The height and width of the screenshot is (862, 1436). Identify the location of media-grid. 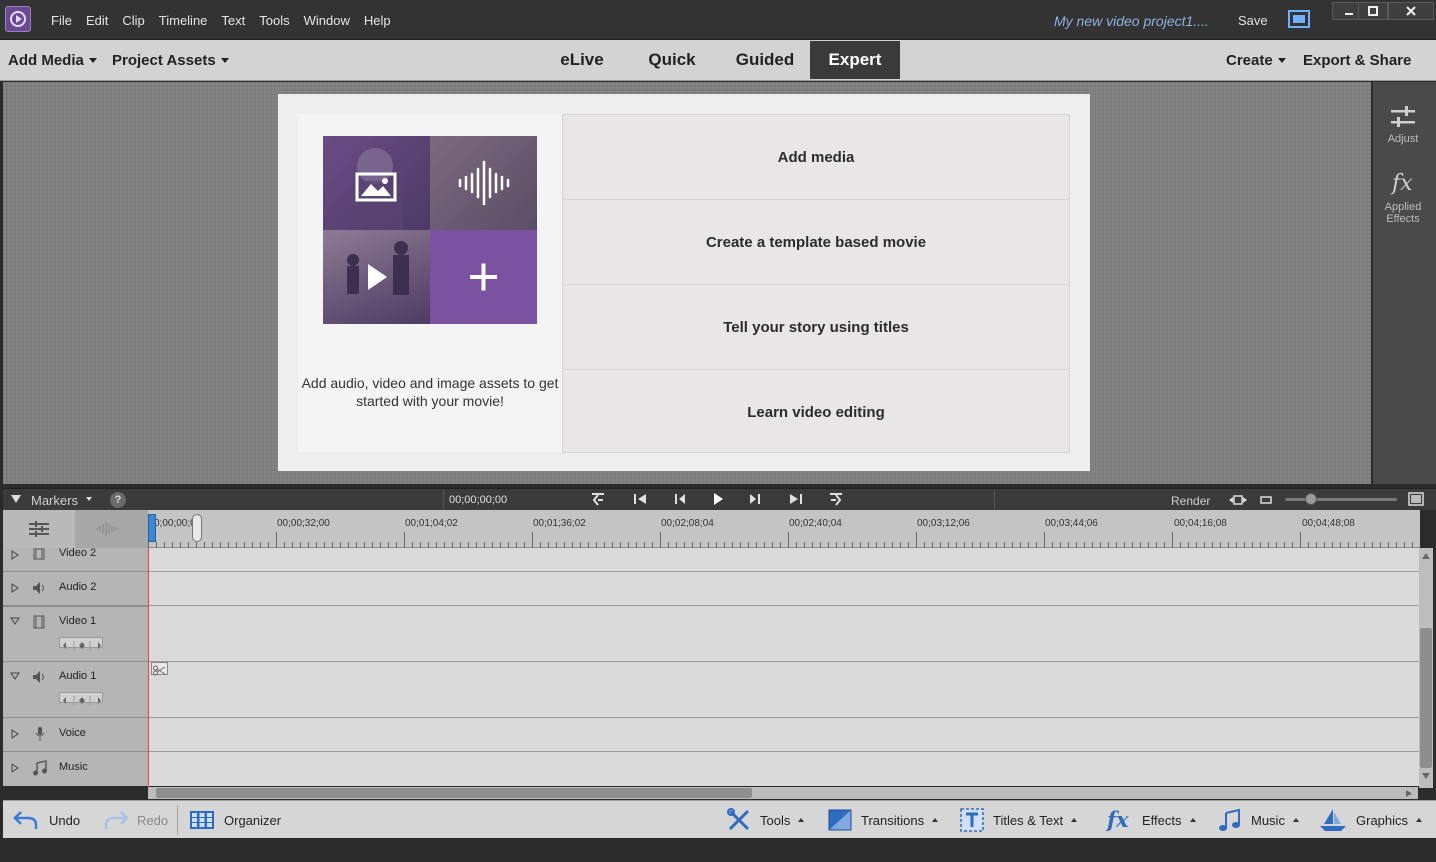
(430, 230).